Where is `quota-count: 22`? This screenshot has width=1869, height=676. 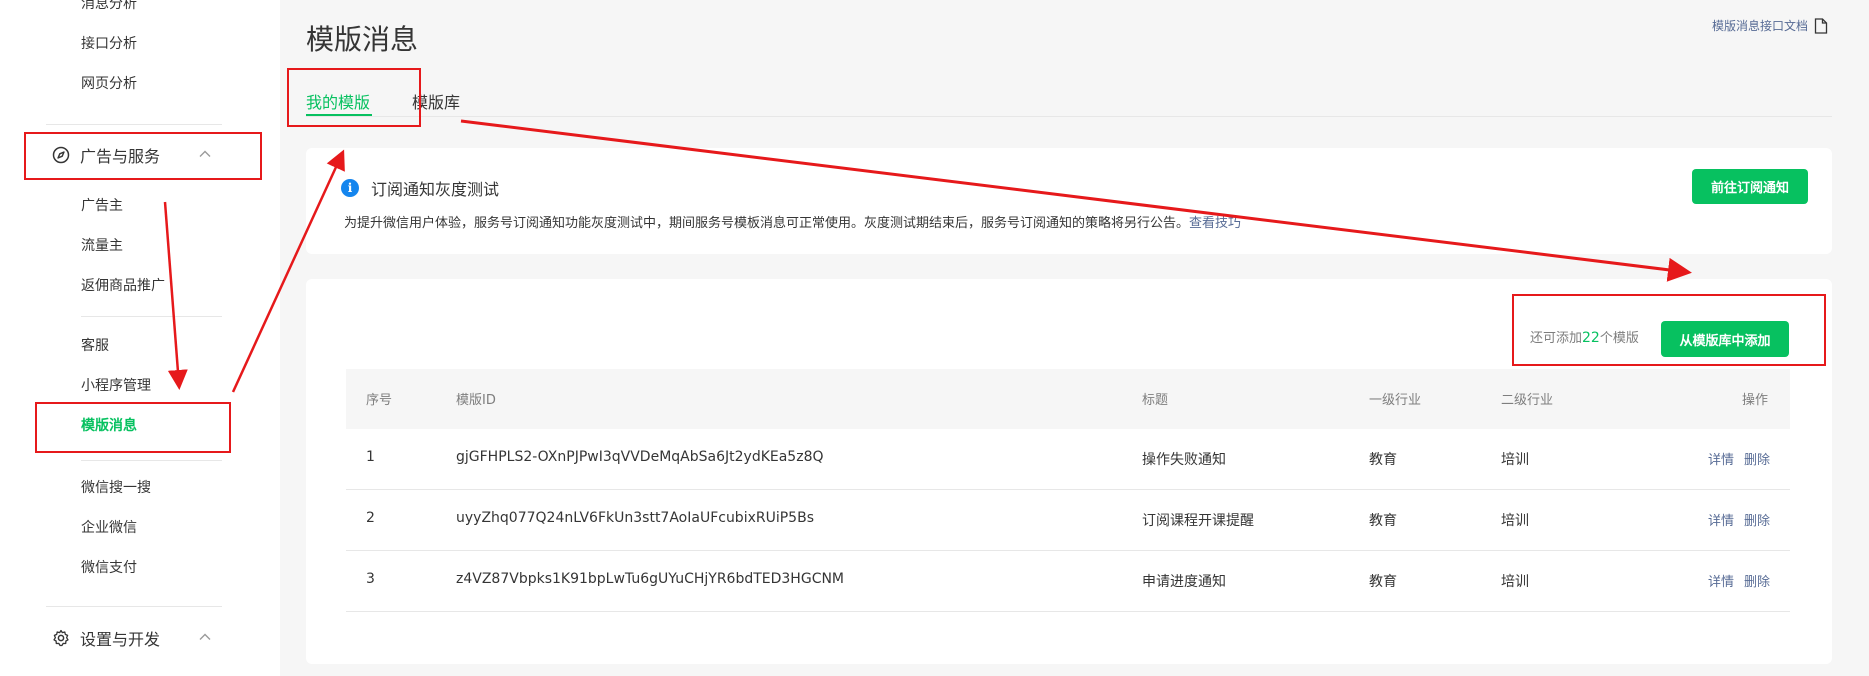
quota-count: 22 is located at coordinates (1591, 338).